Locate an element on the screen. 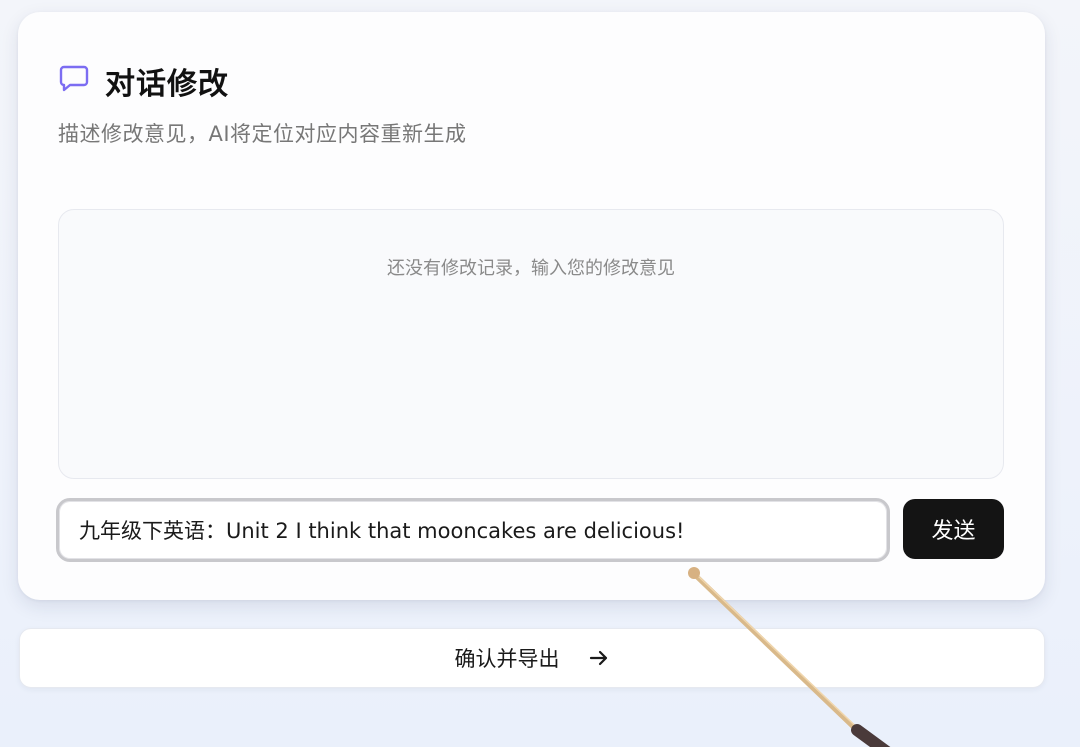 The height and width of the screenshot is (747, 1080). confirm-export-button: 确认并导出 is located at coordinates (532, 658).